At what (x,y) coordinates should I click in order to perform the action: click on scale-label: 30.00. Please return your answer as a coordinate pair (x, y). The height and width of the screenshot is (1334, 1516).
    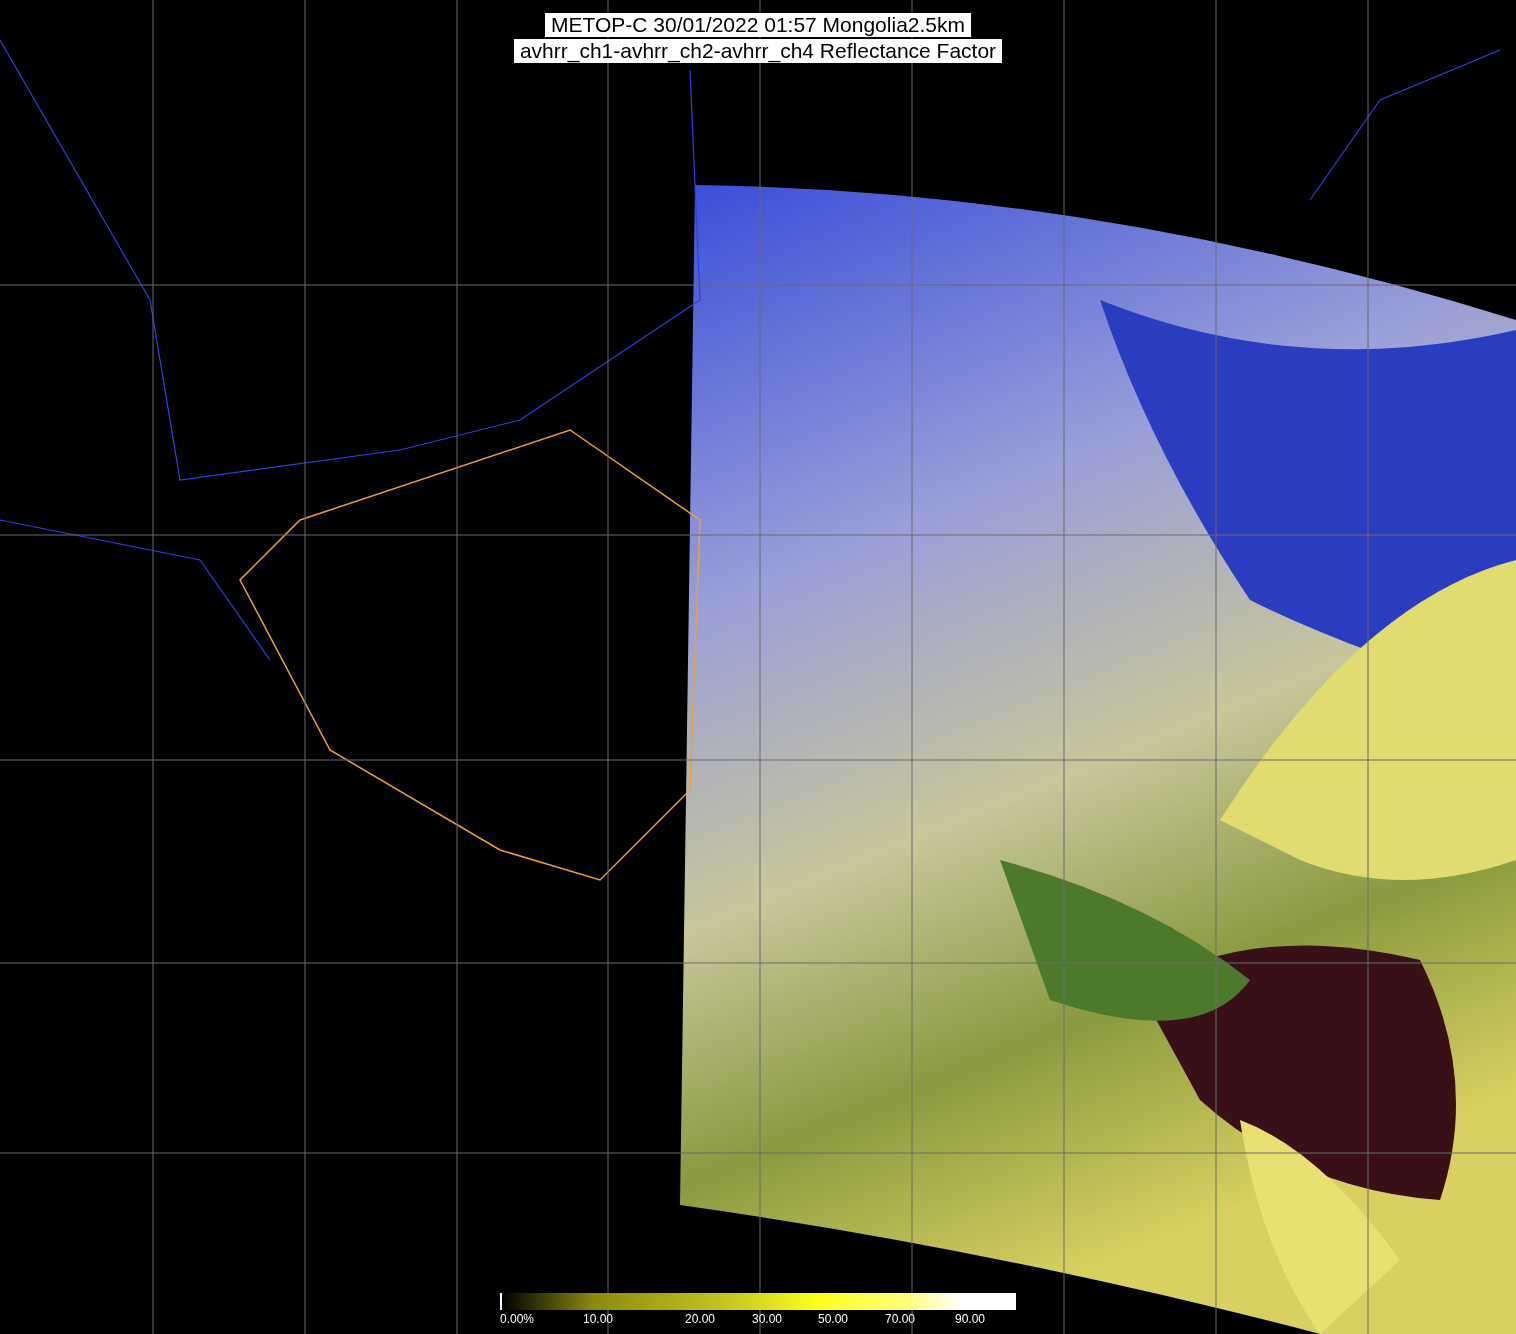
    Looking at the image, I should click on (767, 1319).